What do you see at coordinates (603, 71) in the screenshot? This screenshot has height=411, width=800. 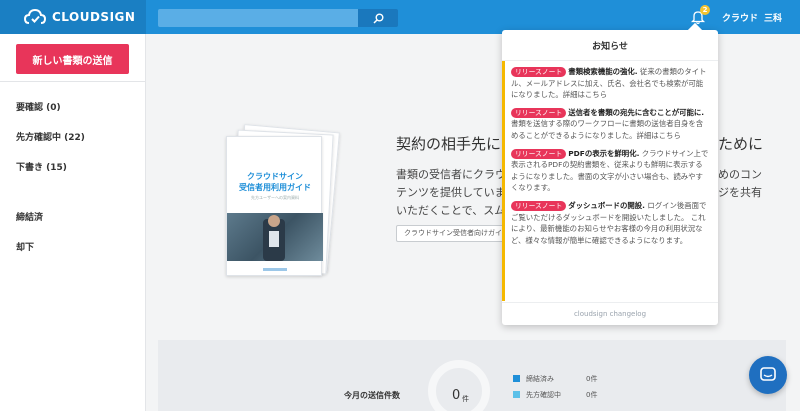 I see `notification-headline: 書類検索機能の強化.` at bounding box center [603, 71].